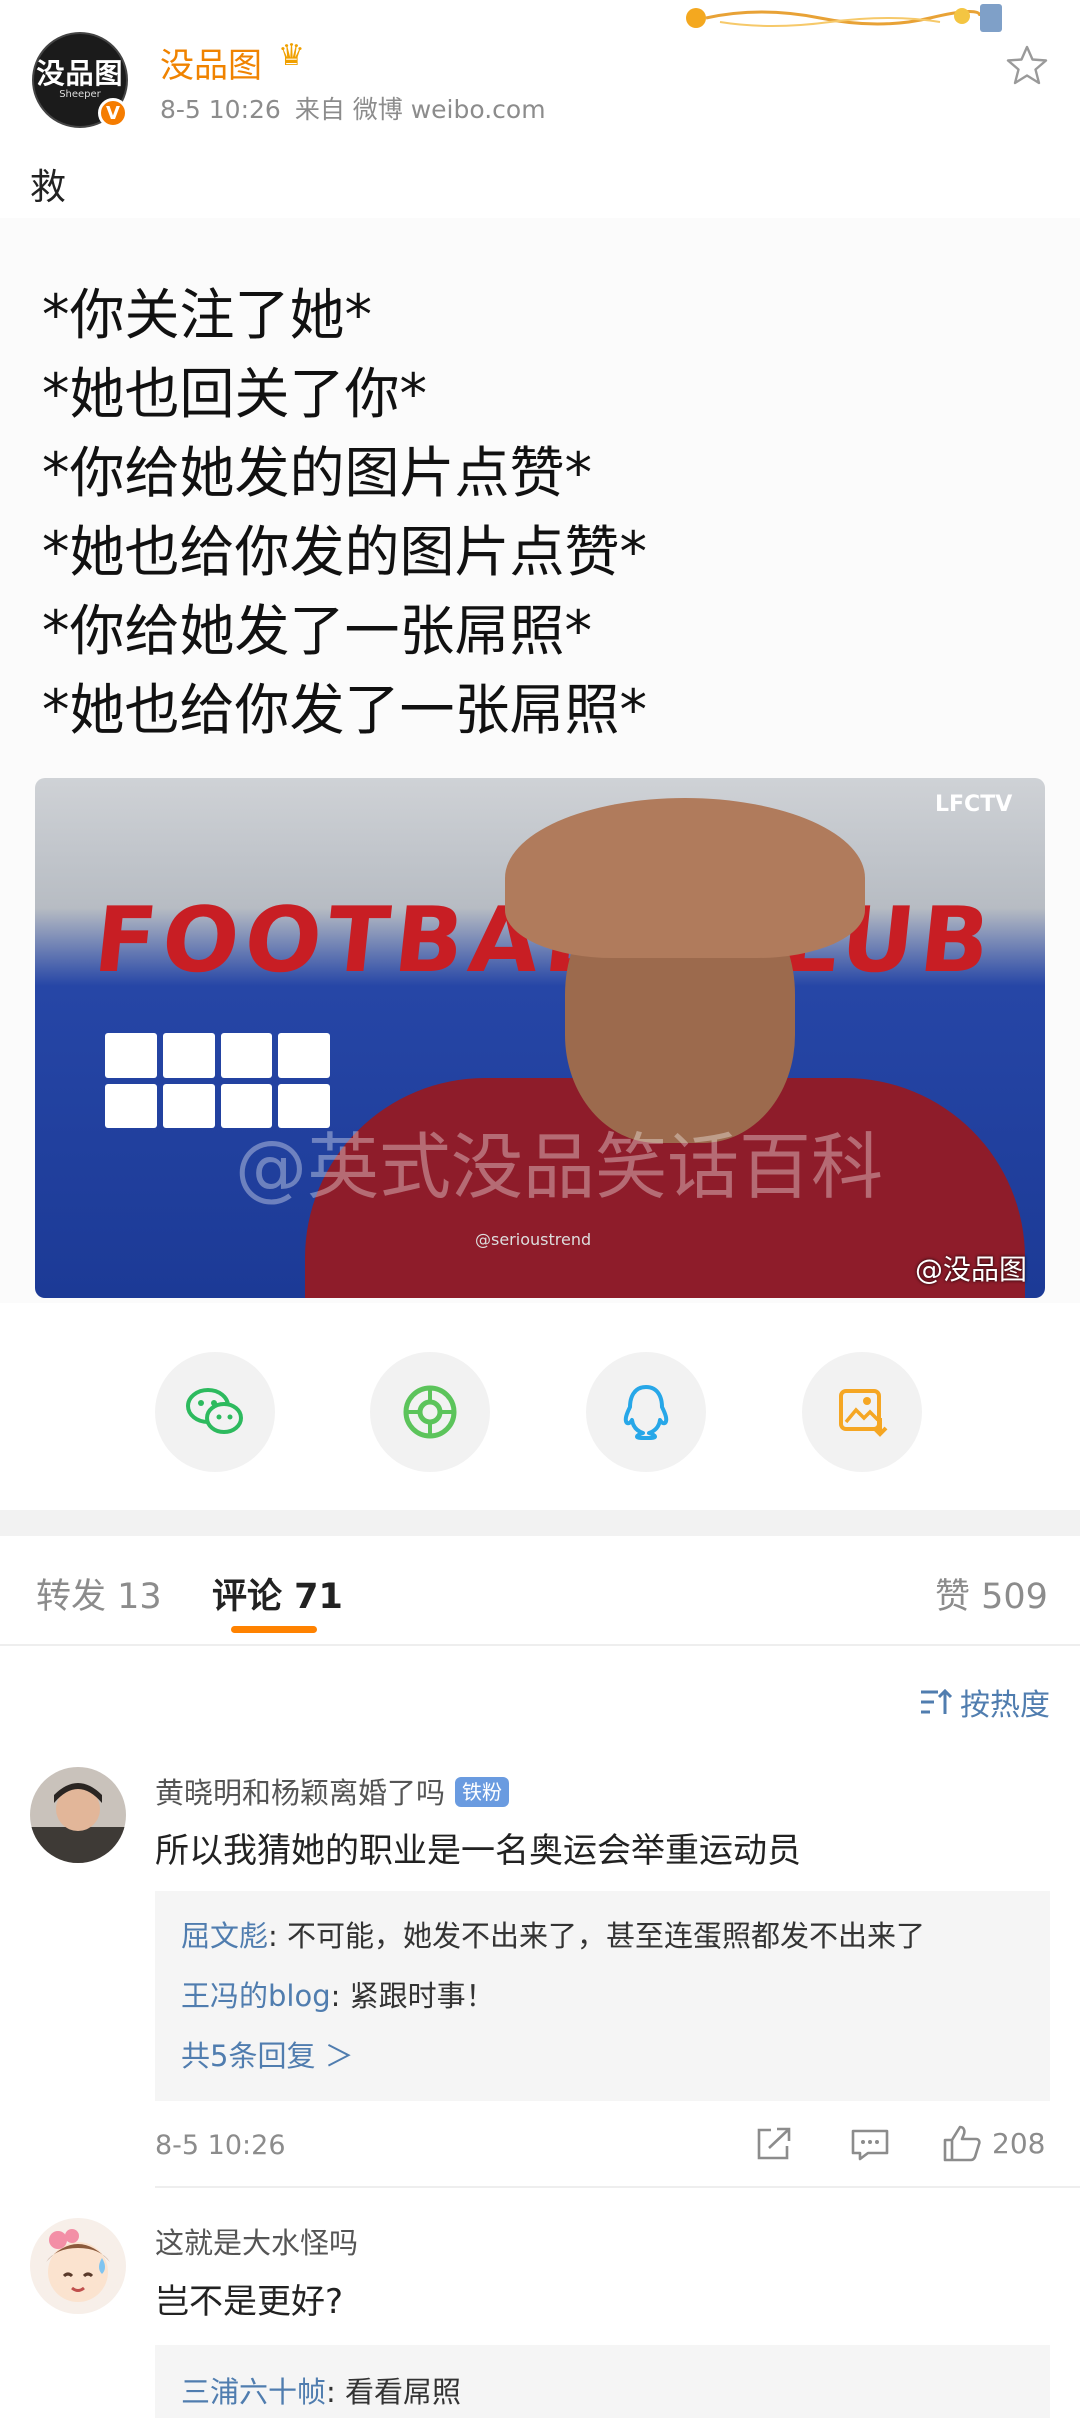  What do you see at coordinates (540, 1523) in the screenshot?
I see `section-divider` at bounding box center [540, 1523].